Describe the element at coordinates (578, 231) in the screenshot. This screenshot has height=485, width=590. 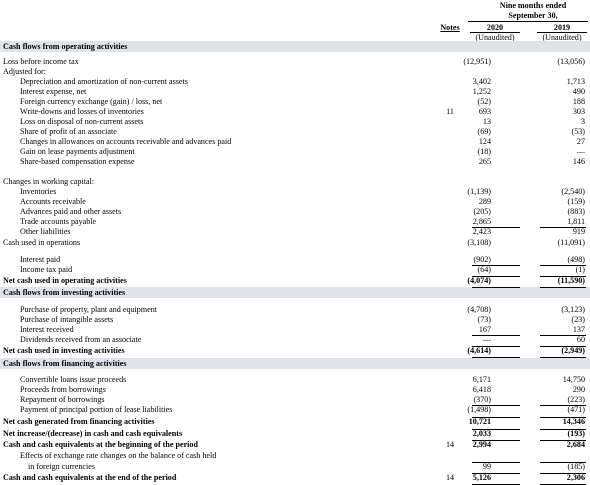
I see `value-2019: 919` at that location.